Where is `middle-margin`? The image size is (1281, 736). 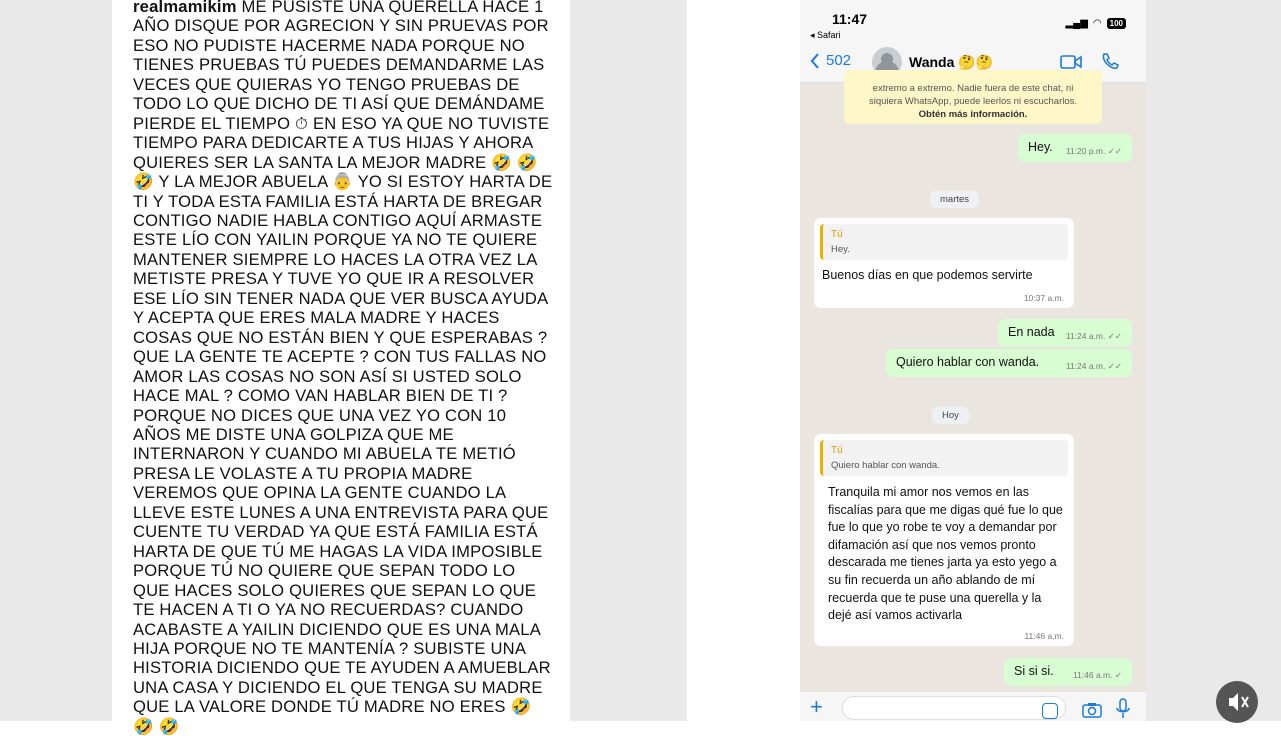 middle-margin is located at coordinates (628, 360).